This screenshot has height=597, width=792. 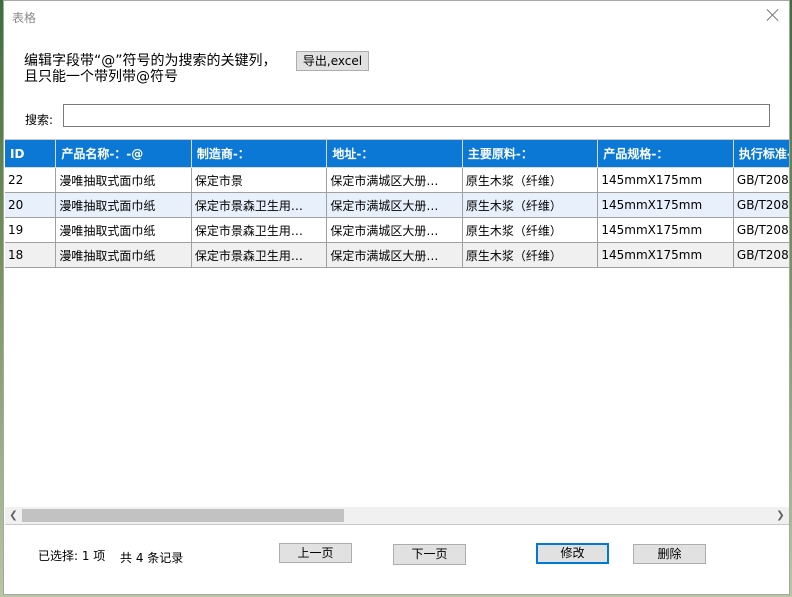 I want to click on delete-button: 删除, so click(x=669, y=554).